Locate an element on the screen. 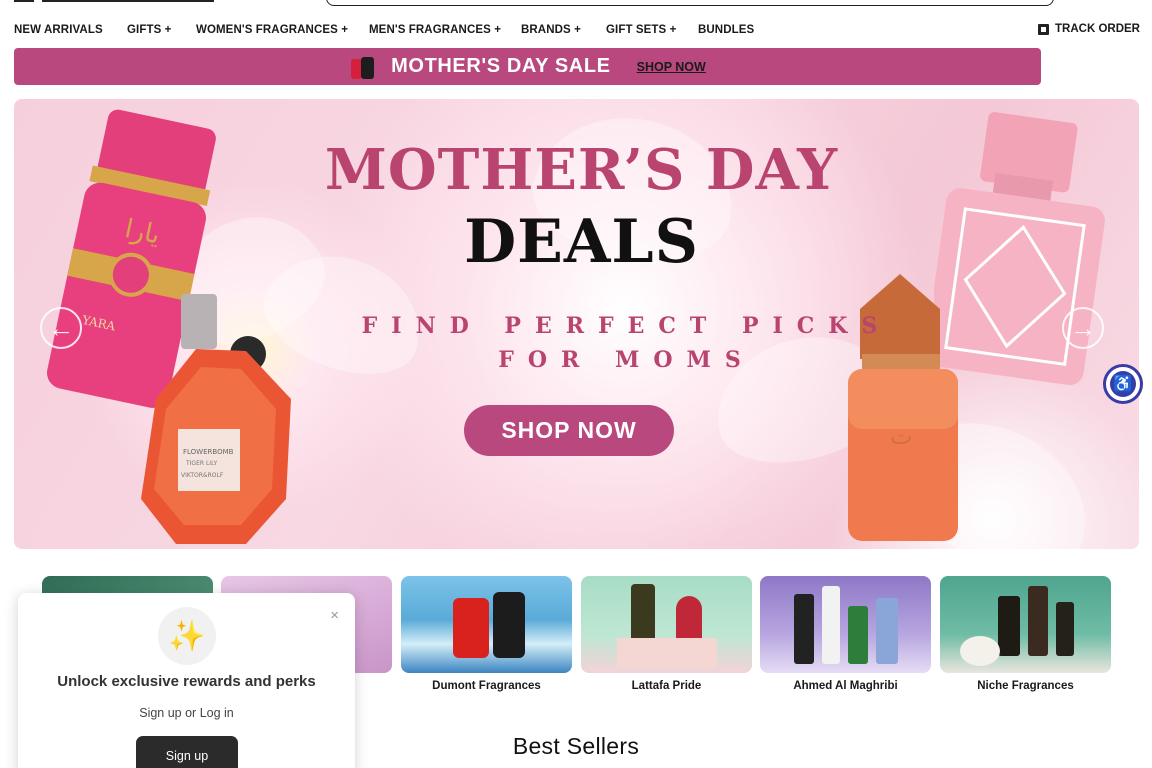 Image resolution: width=1152 pixels, height=768 pixels. nav-mens-fragrances: MEN'S FRAGRANCES + is located at coordinates (435, 30).